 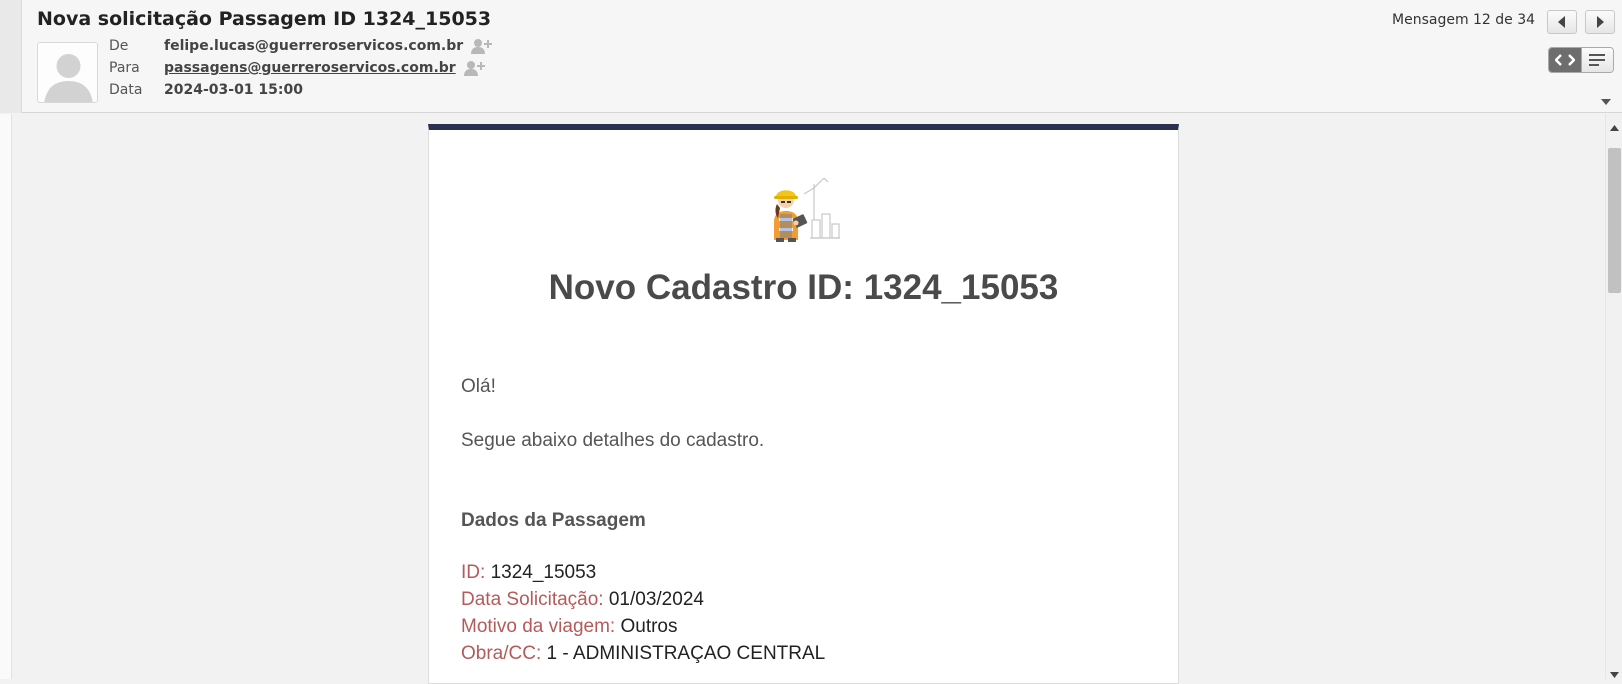 I want to click on worker-logo-icon, so click(x=802, y=210).